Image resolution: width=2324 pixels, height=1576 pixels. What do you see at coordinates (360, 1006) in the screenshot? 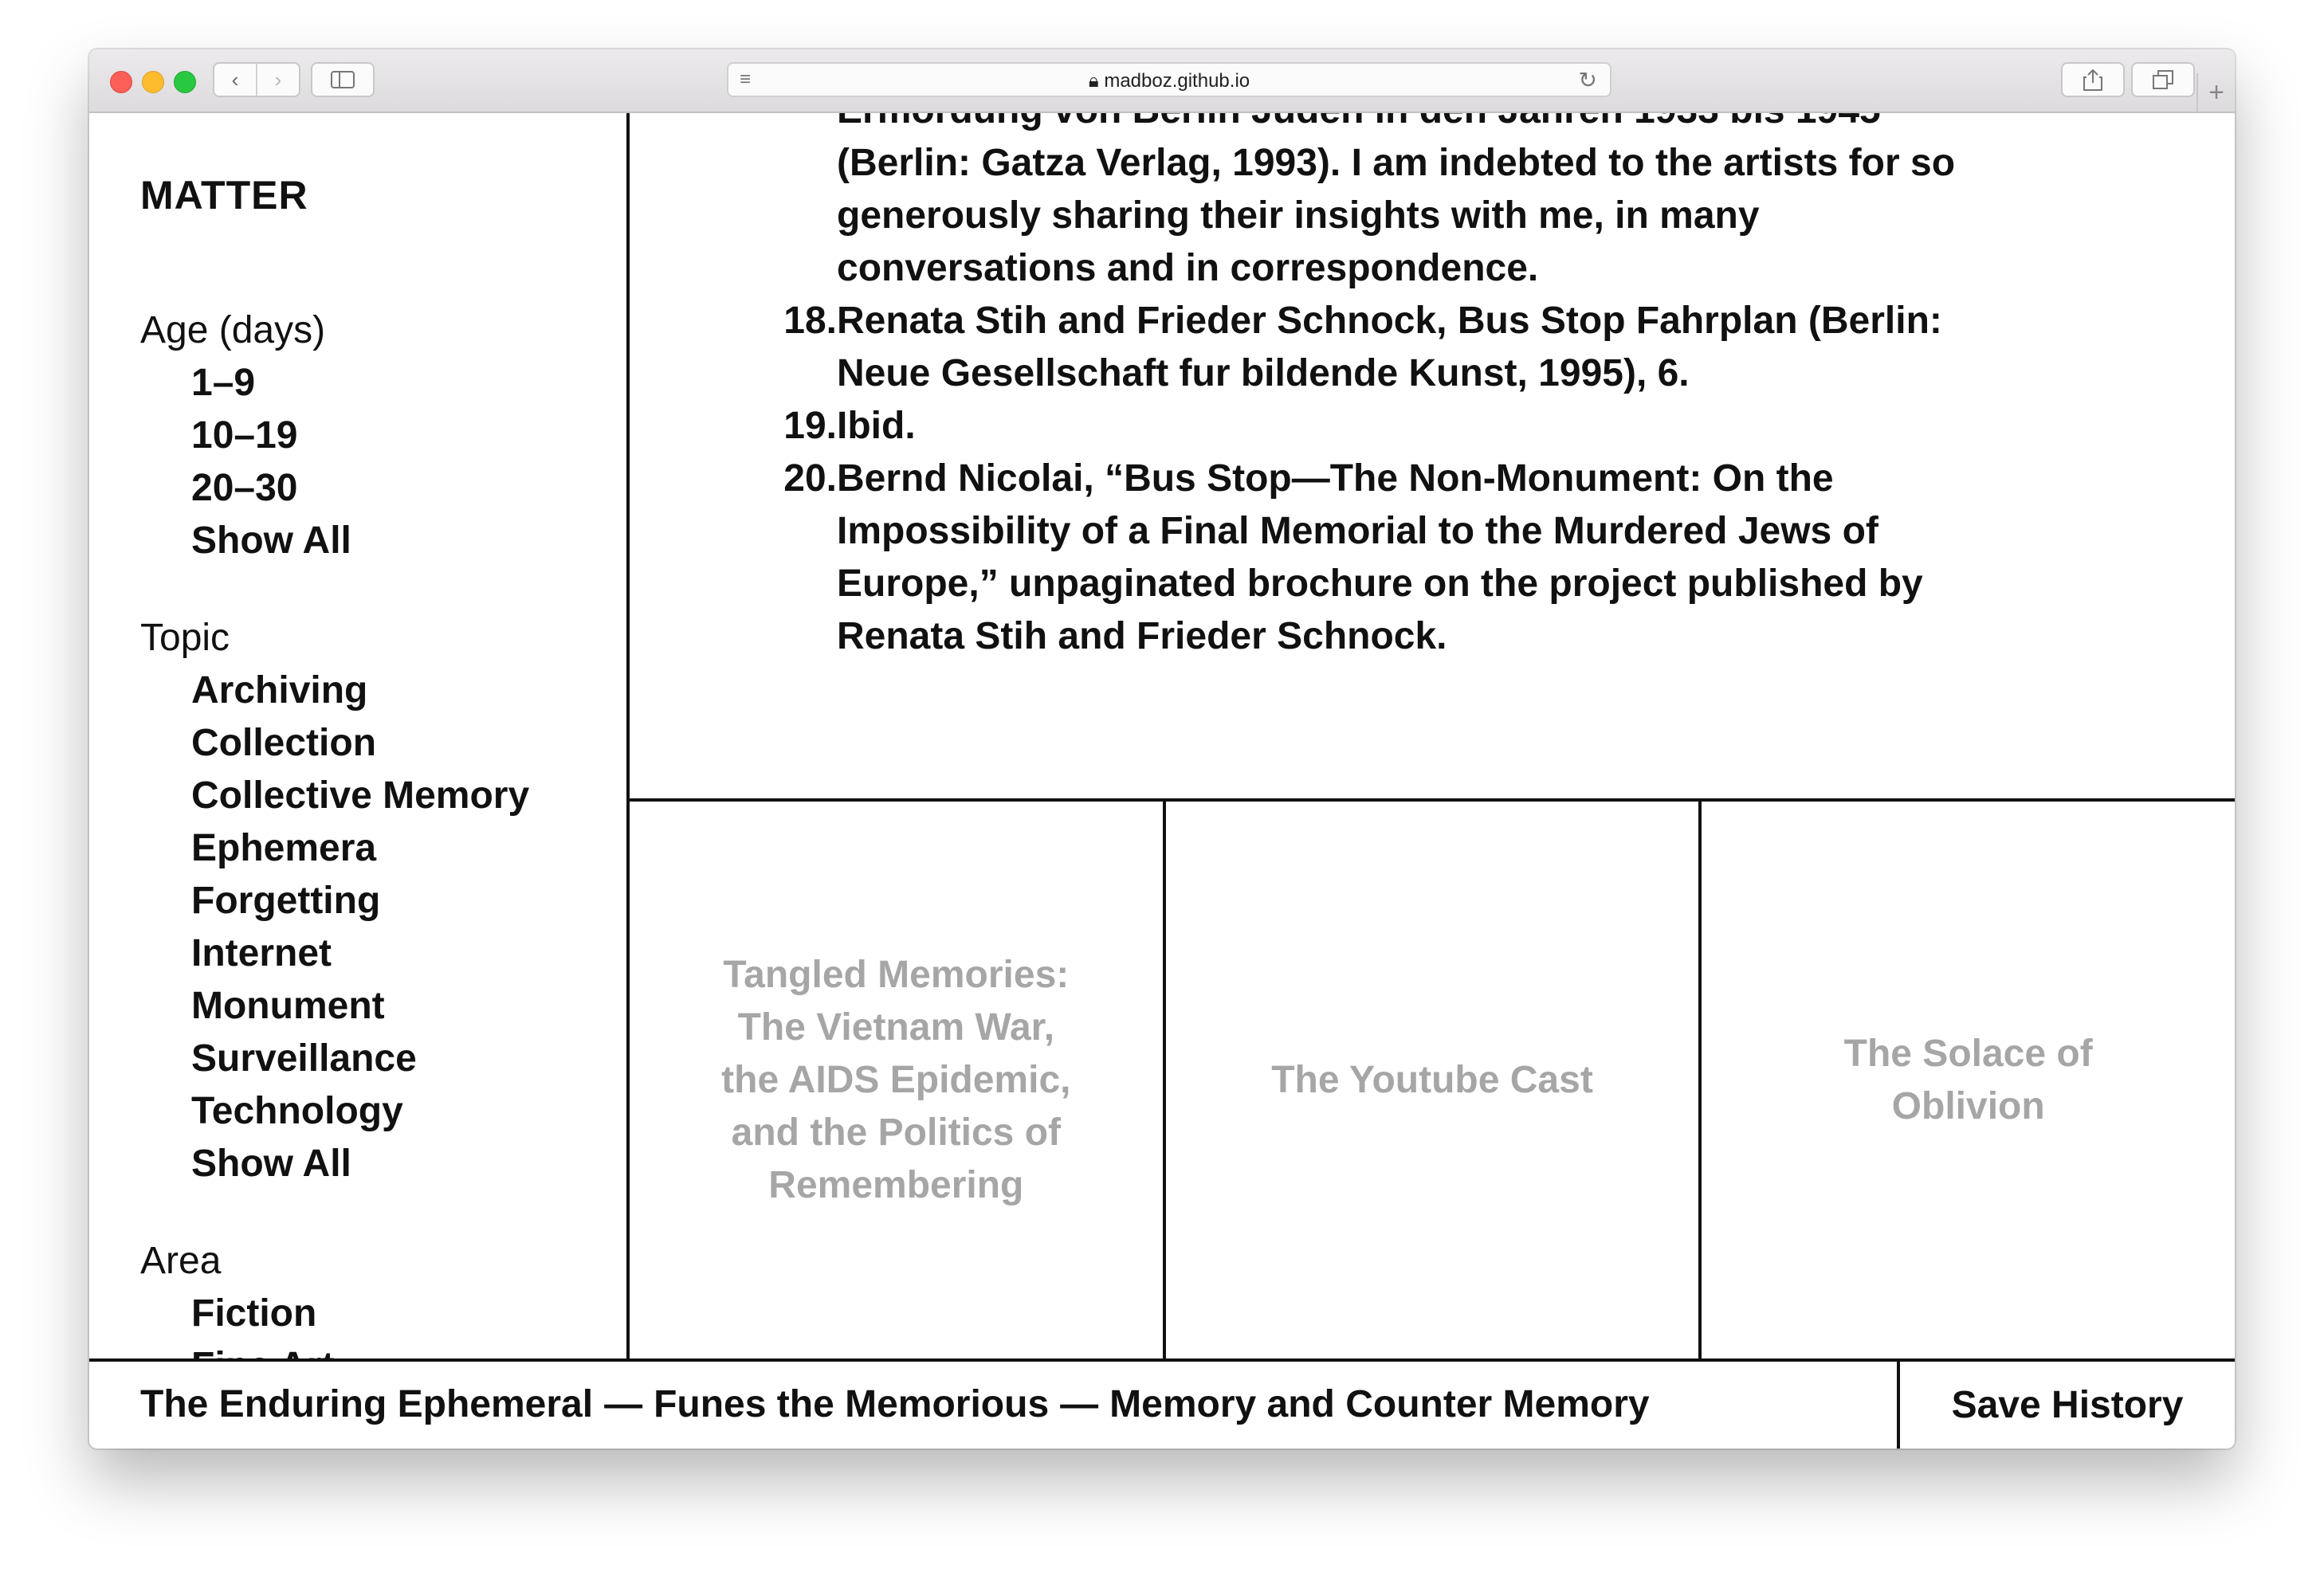
I see `filter-item: Monument` at bounding box center [360, 1006].